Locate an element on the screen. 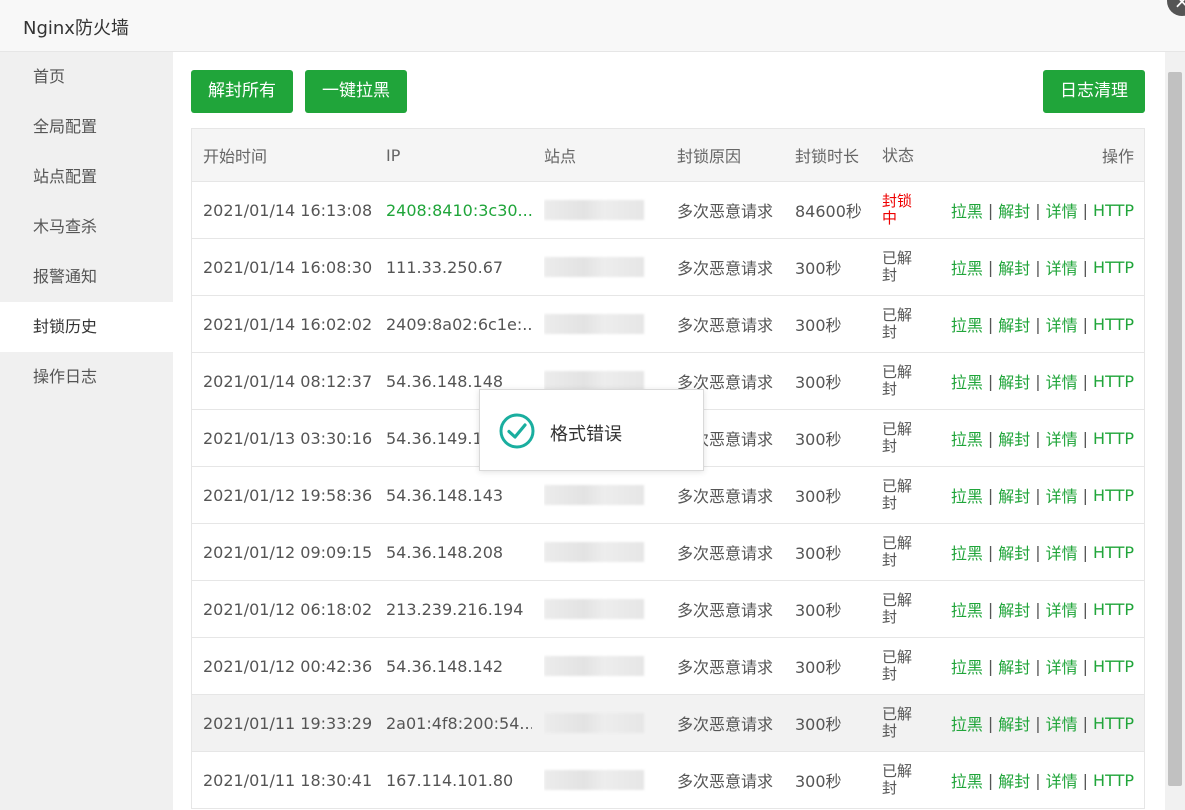 The image size is (1185, 810). clear-log-button: 日志清理 is located at coordinates (1094, 91).